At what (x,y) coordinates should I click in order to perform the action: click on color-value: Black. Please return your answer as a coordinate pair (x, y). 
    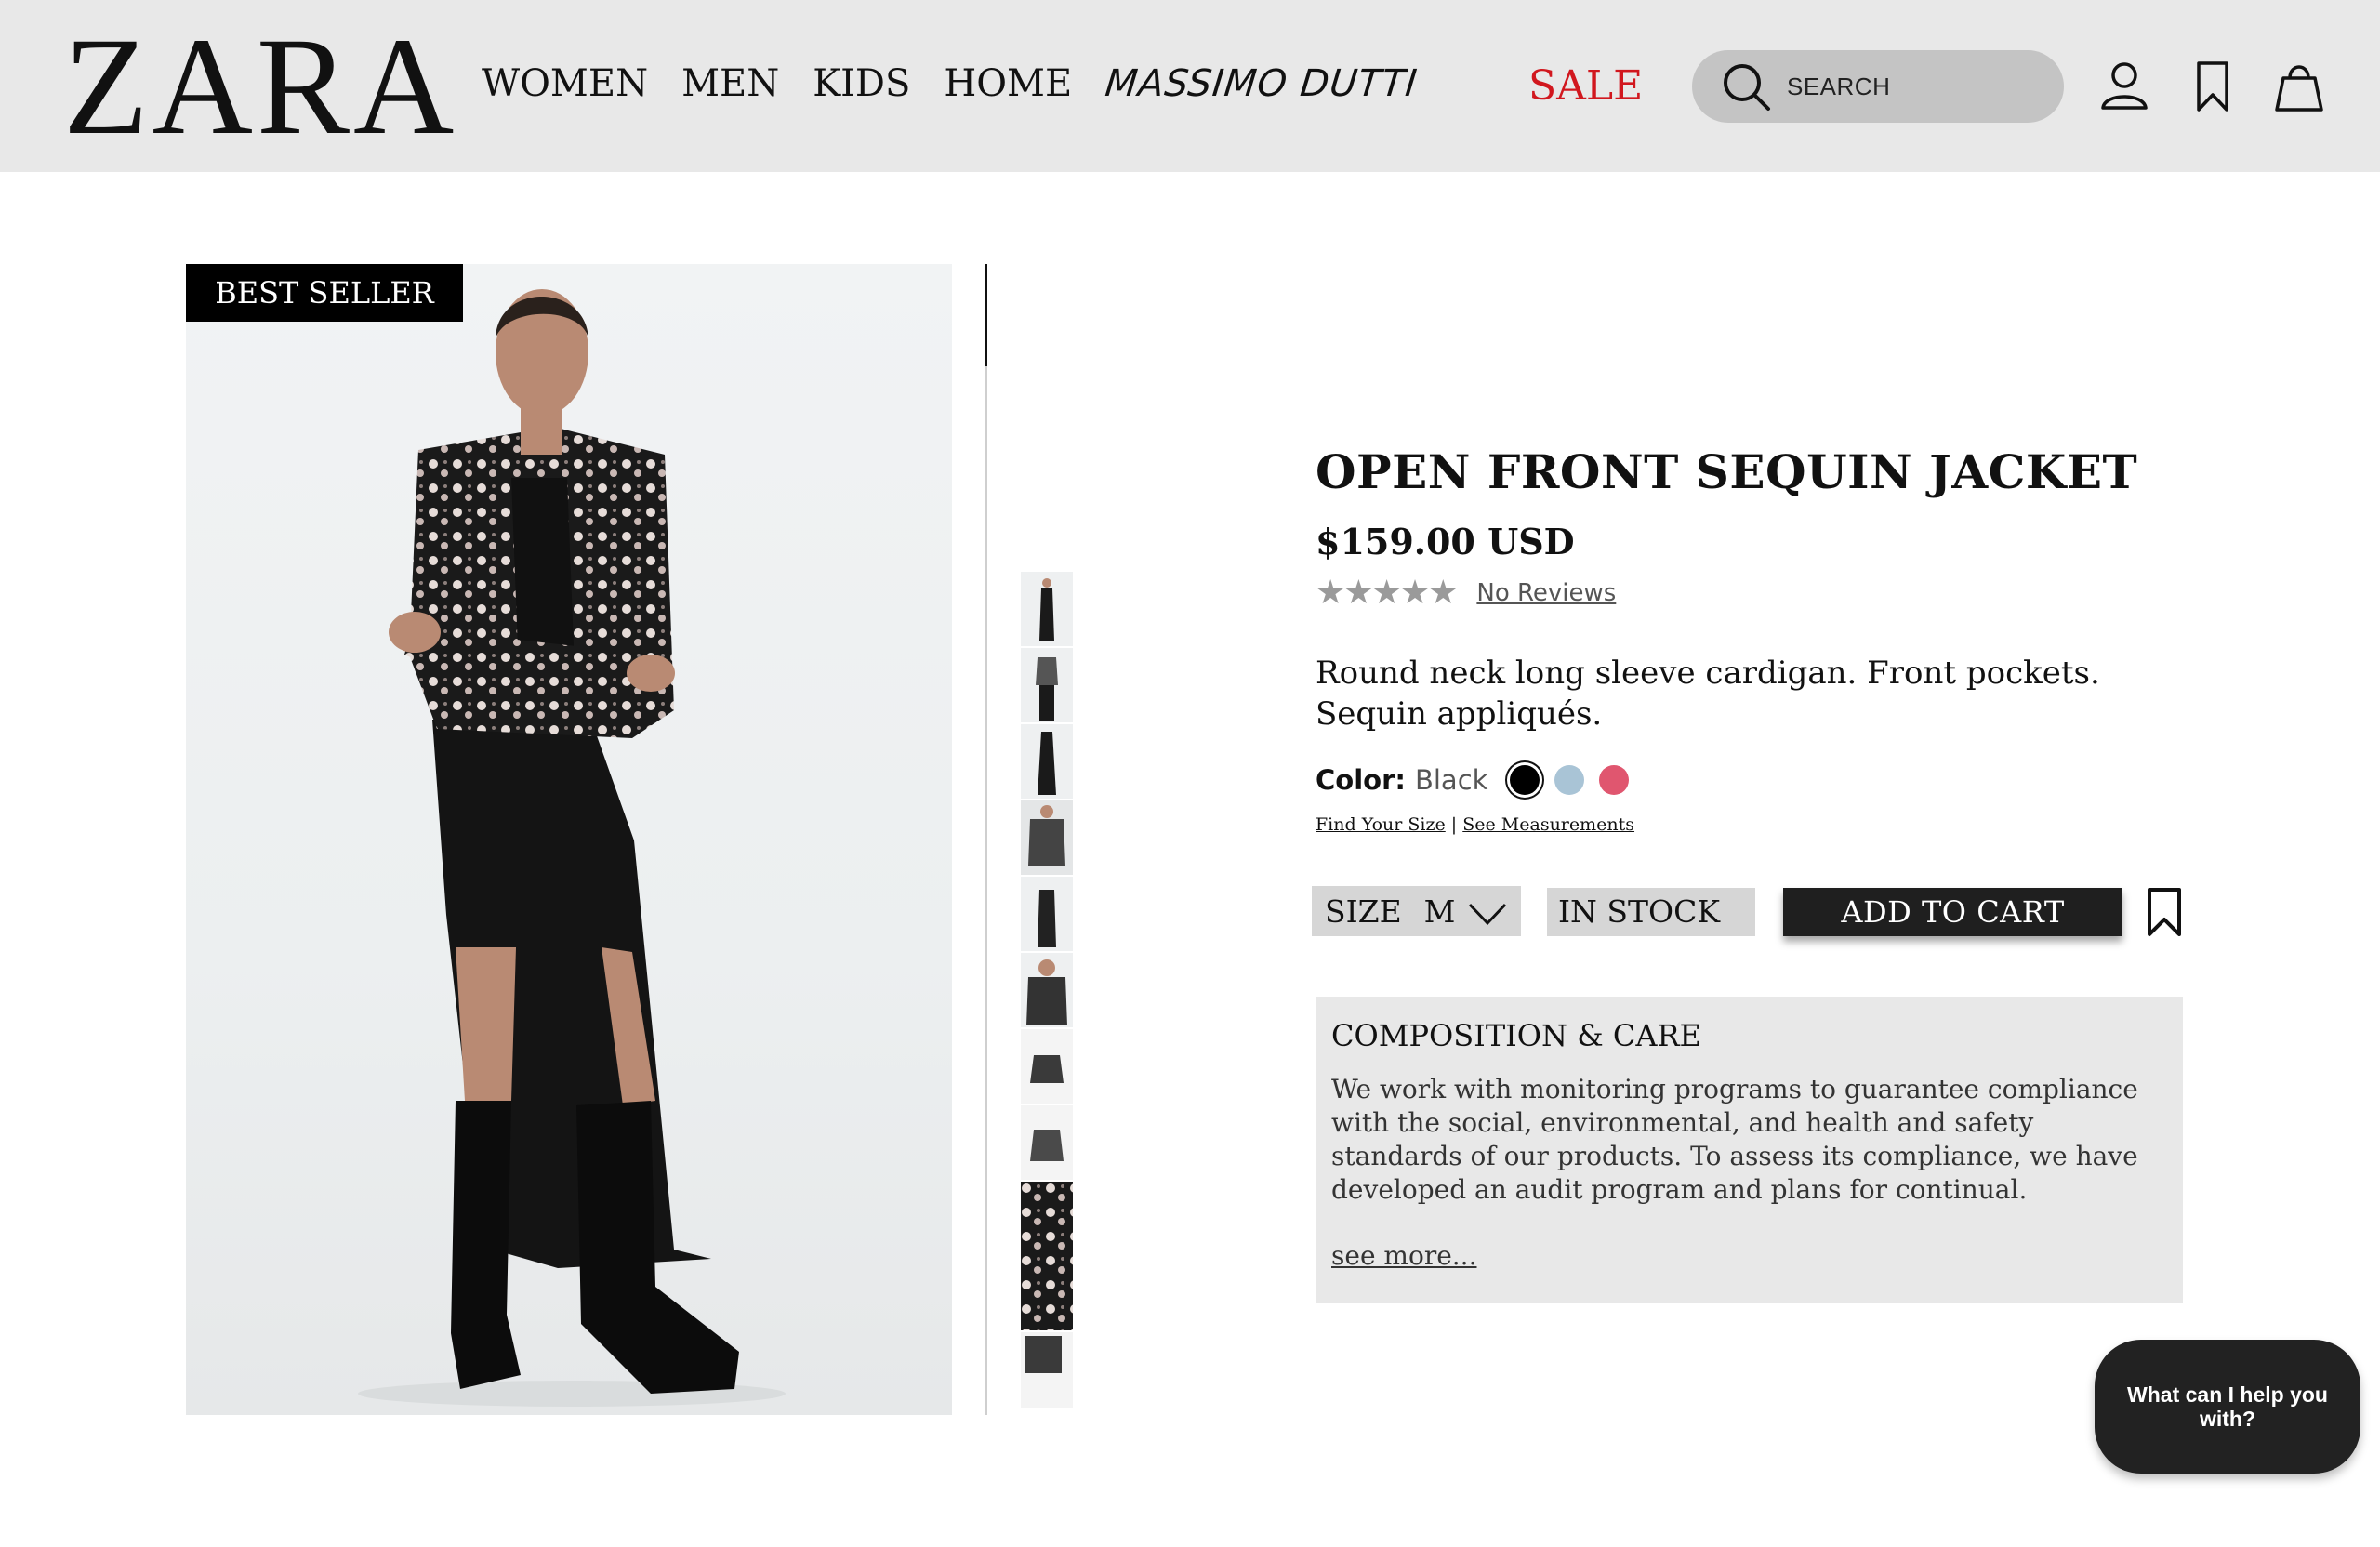
    Looking at the image, I should click on (1451, 780).